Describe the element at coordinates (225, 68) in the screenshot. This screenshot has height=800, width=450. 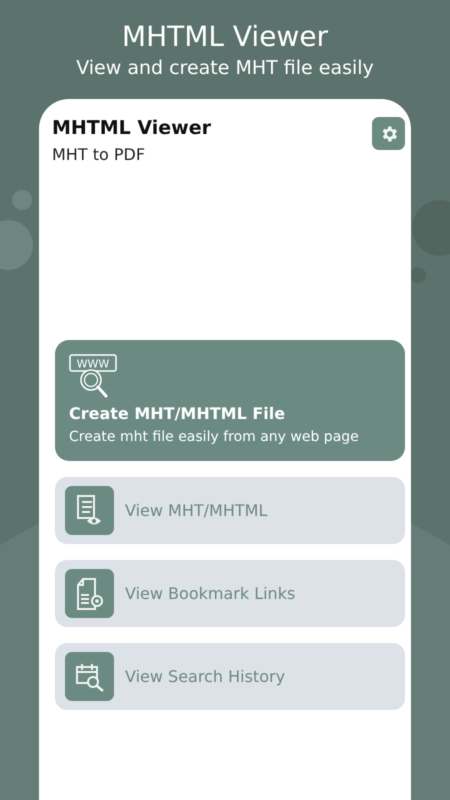
I see `header-subtitle: View and create MHT file easily` at that location.